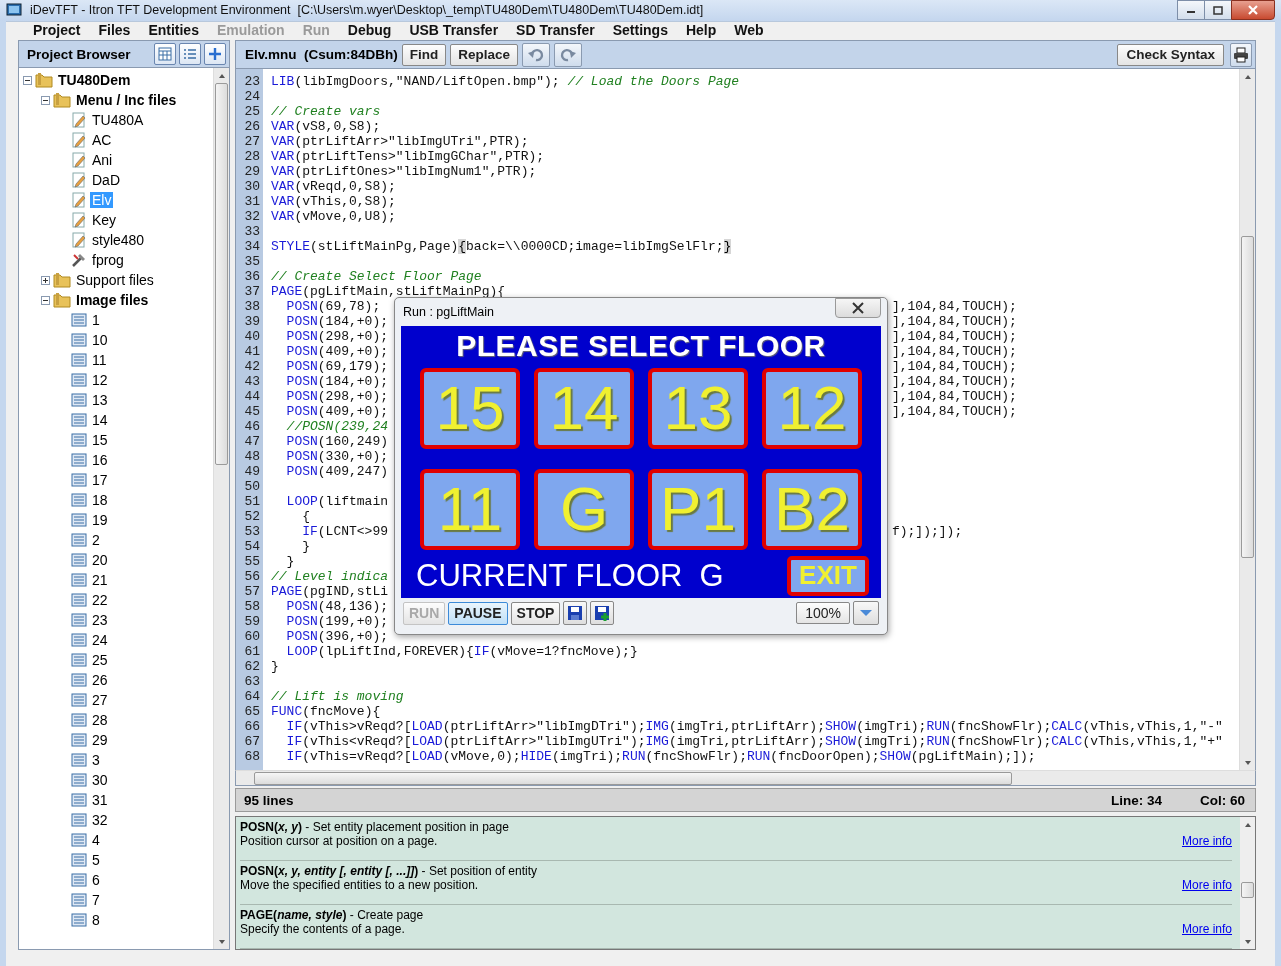  Describe the element at coordinates (96, 900) in the screenshot. I see `tree-item: 7` at that location.